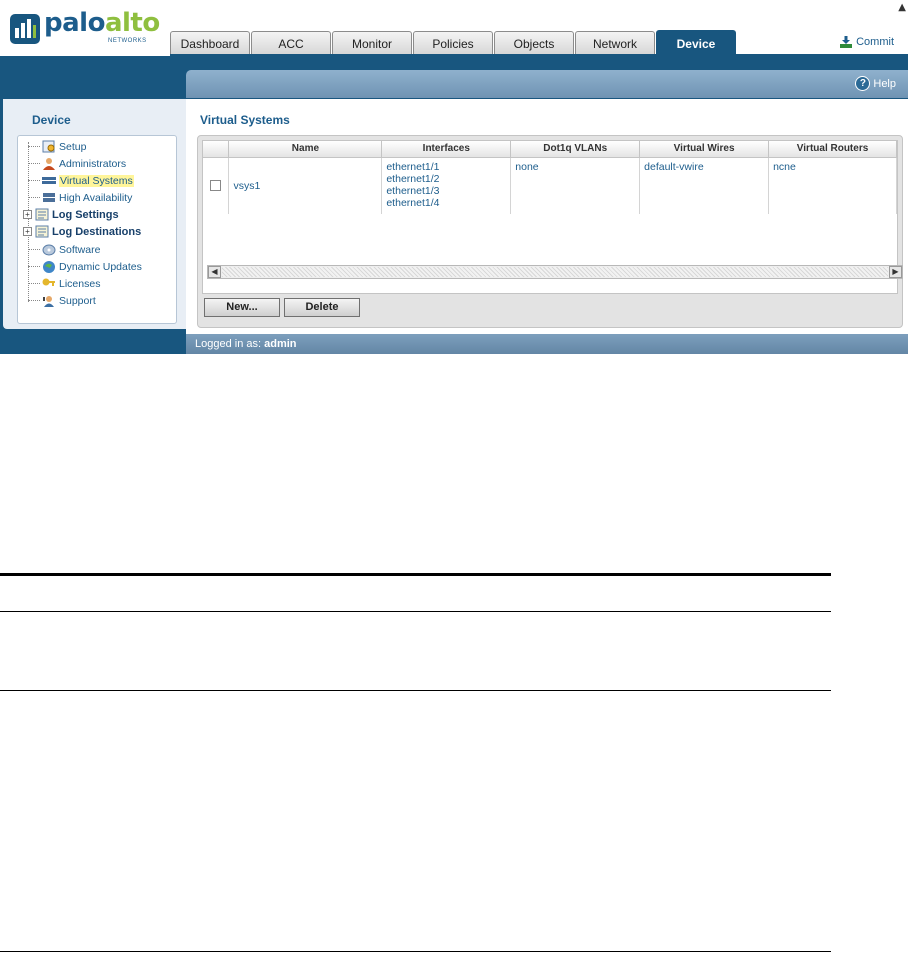 The image size is (908, 953). Describe the element at coordinates (575, 149) in the screenshot. I see `column-header-dot1q-vlans: Dot1q VLANs` at that location.